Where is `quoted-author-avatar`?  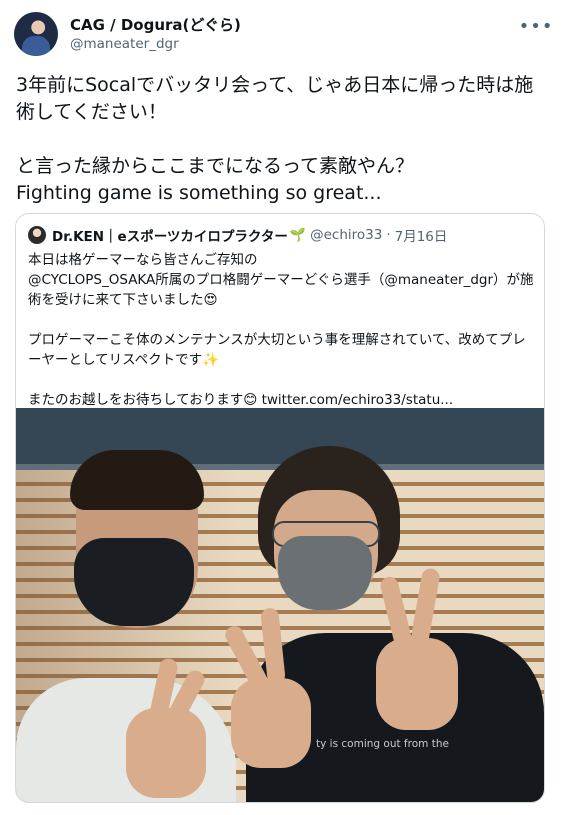
quoted-author-avatar is located at coordinates (37, 235).